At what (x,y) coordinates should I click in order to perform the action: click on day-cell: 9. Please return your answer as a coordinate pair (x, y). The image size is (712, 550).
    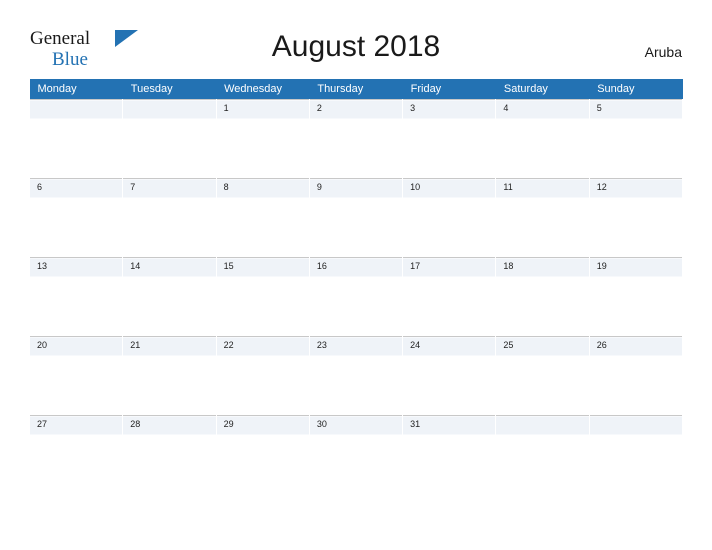
    Looking at the image, I should click on (356, 218).